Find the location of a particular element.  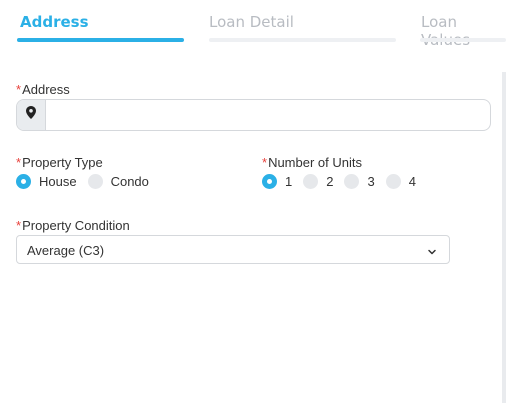

property-type-option-house: House is located at coordinates (46, 181).